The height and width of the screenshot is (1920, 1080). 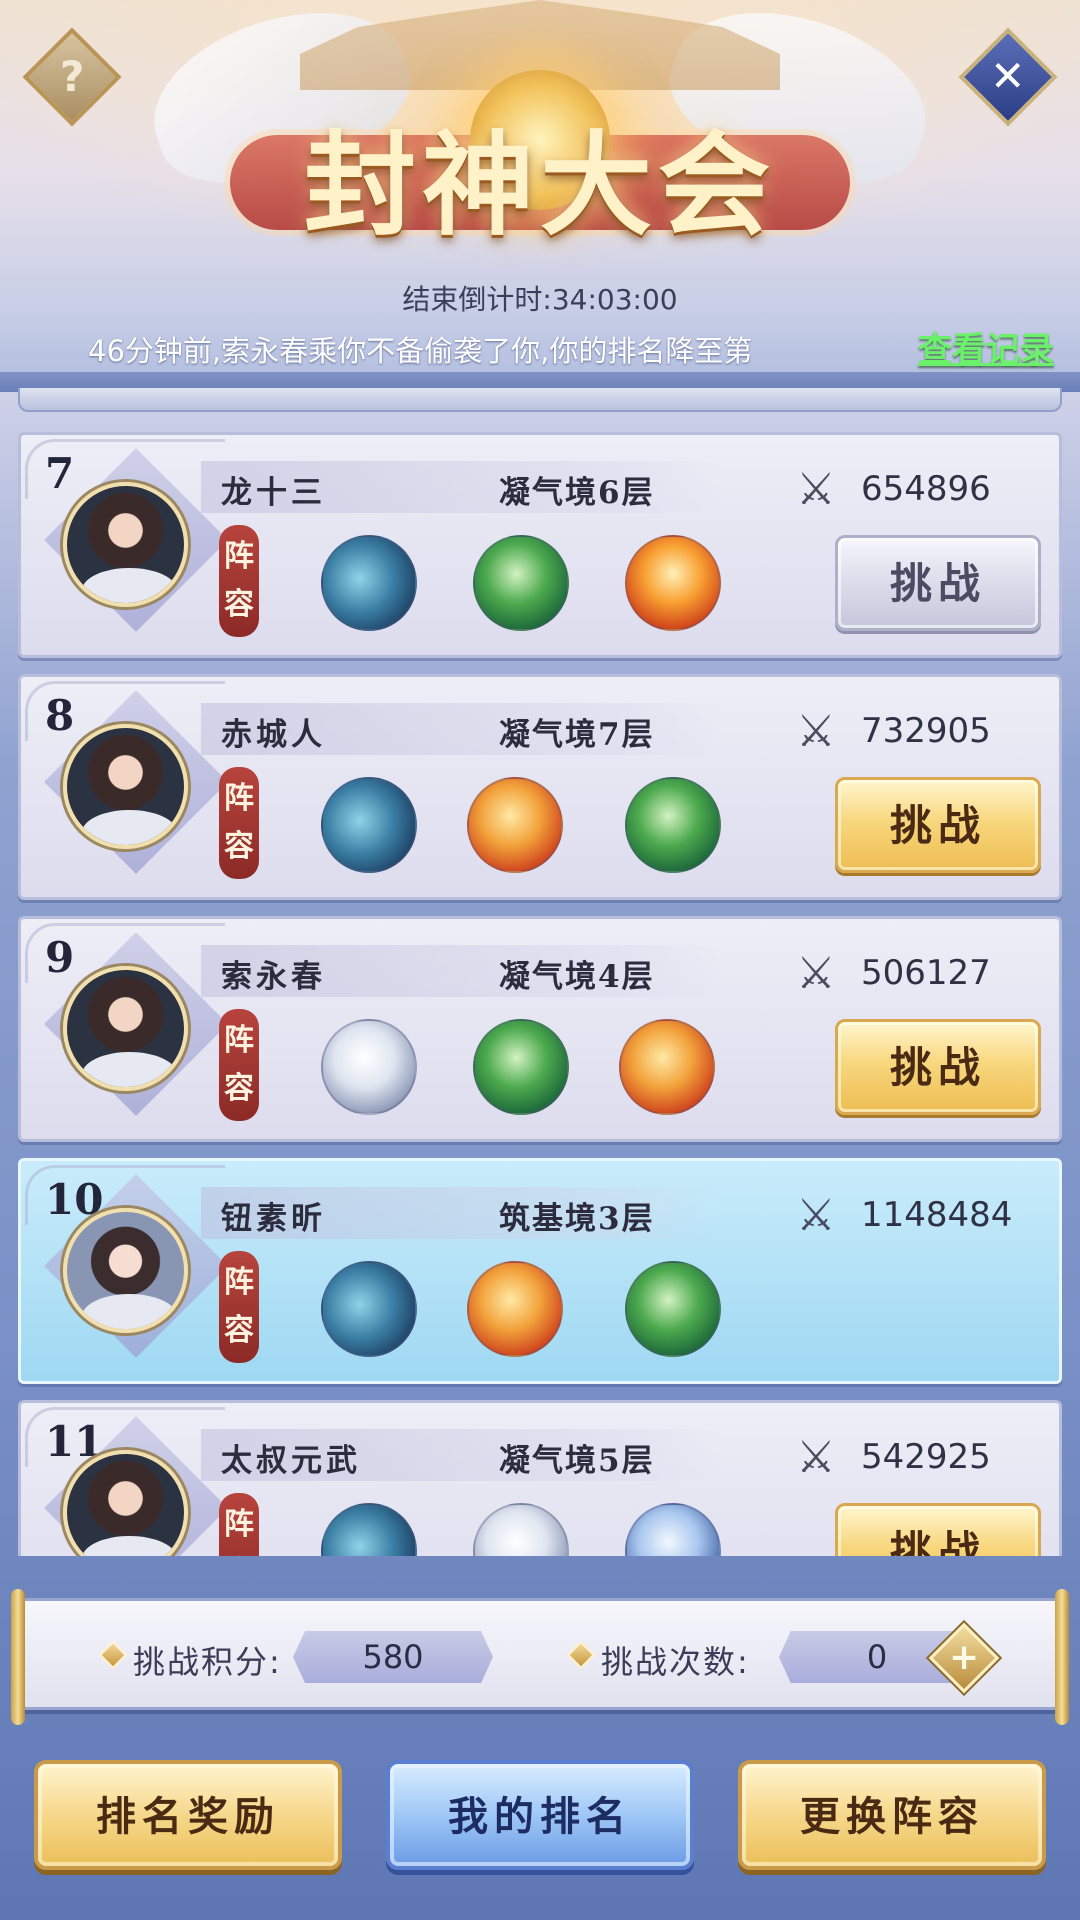 What do you see at coordinates (60, 957) in the screenshot?
I see `rank-number: 9` at bounding box center [60, 957].